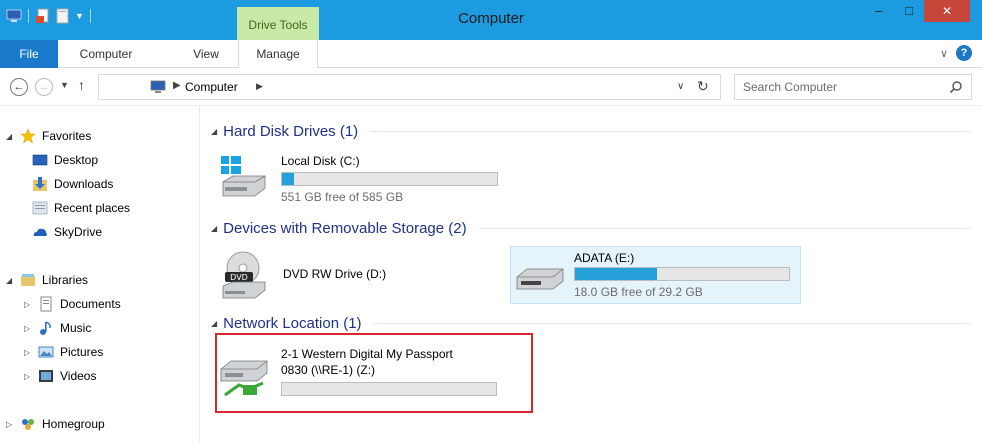 The image size is (982, 442). I want to click on drive-item-local-disk-c: Local Disk (C:) 551 GB free of 585 GB, so click(369, 178).